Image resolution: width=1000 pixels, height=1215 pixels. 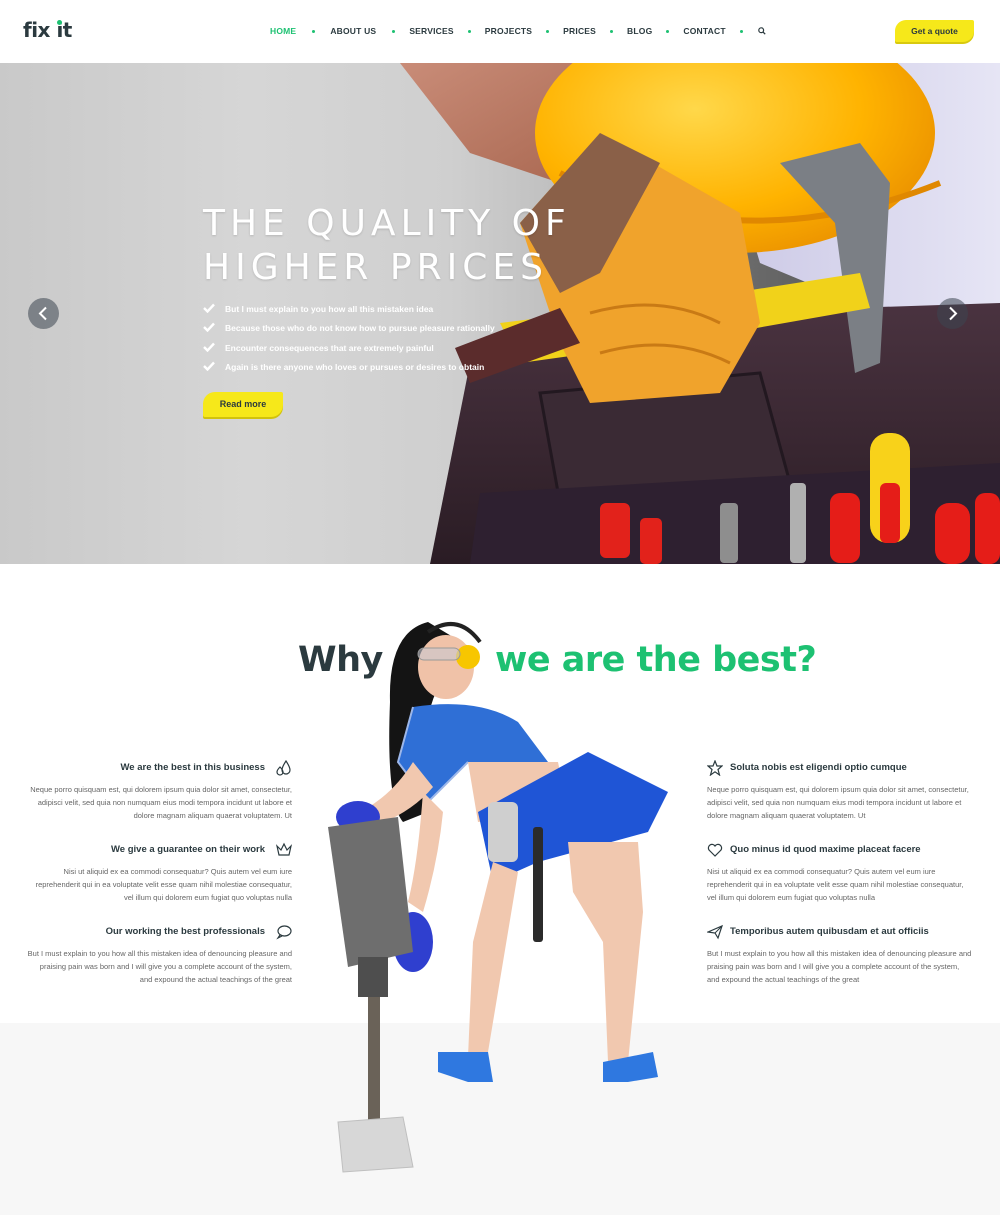 I want to click on feature-title-text: We are the best in this business, so click(x=192, y=767).